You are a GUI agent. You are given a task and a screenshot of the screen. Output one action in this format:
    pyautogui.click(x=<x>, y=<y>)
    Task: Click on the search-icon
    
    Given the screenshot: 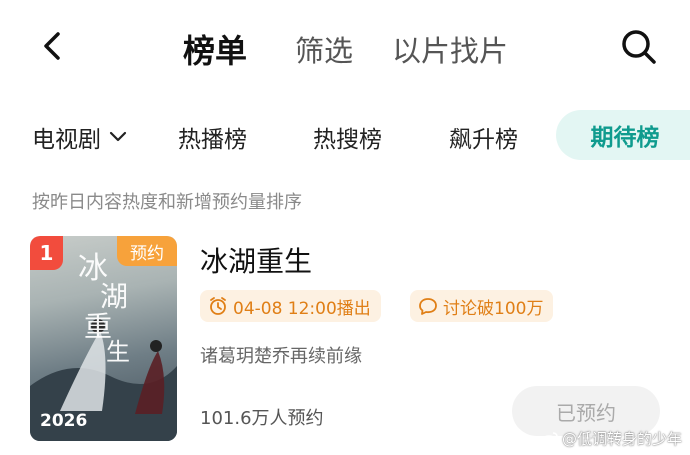 What is the action you would take?
    pyautogui.click(x=639, y=47)
    